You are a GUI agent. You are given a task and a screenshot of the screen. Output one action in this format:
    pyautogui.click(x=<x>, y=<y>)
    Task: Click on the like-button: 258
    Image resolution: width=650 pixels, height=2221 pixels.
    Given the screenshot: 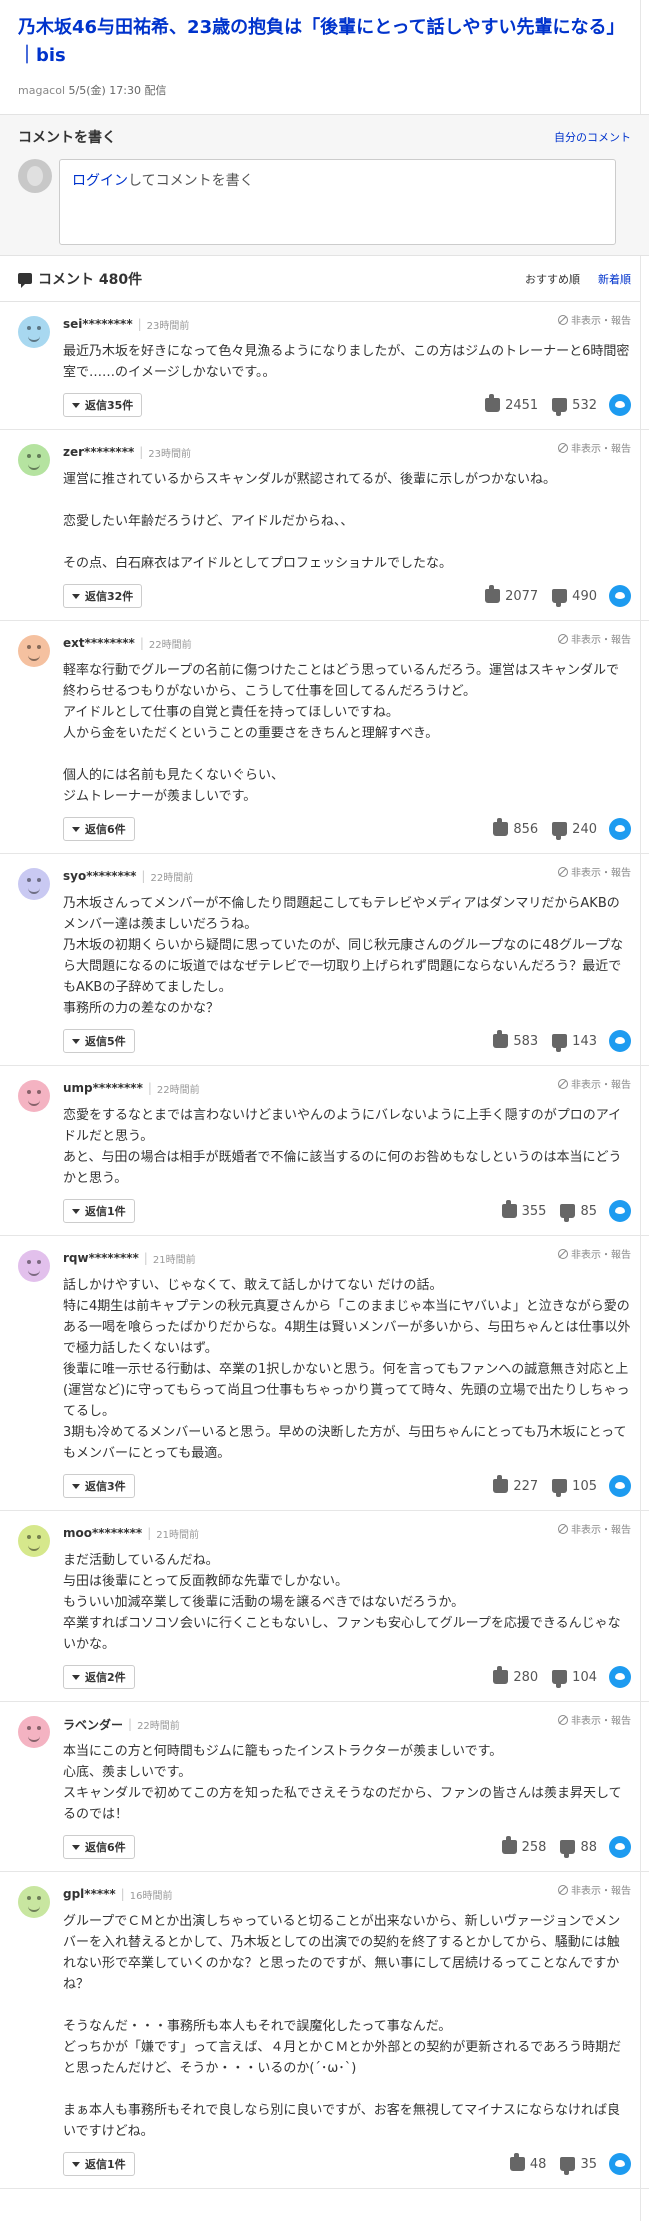 What is the action you would take?
    pyautogui.click(x=523, y=1845)
    